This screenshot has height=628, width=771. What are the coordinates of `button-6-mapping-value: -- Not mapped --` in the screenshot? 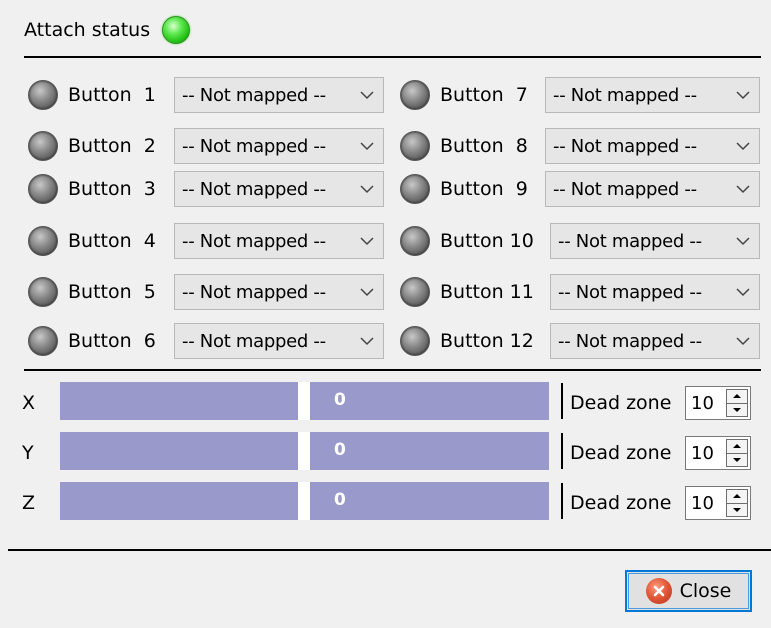 It's located at (254, 341).